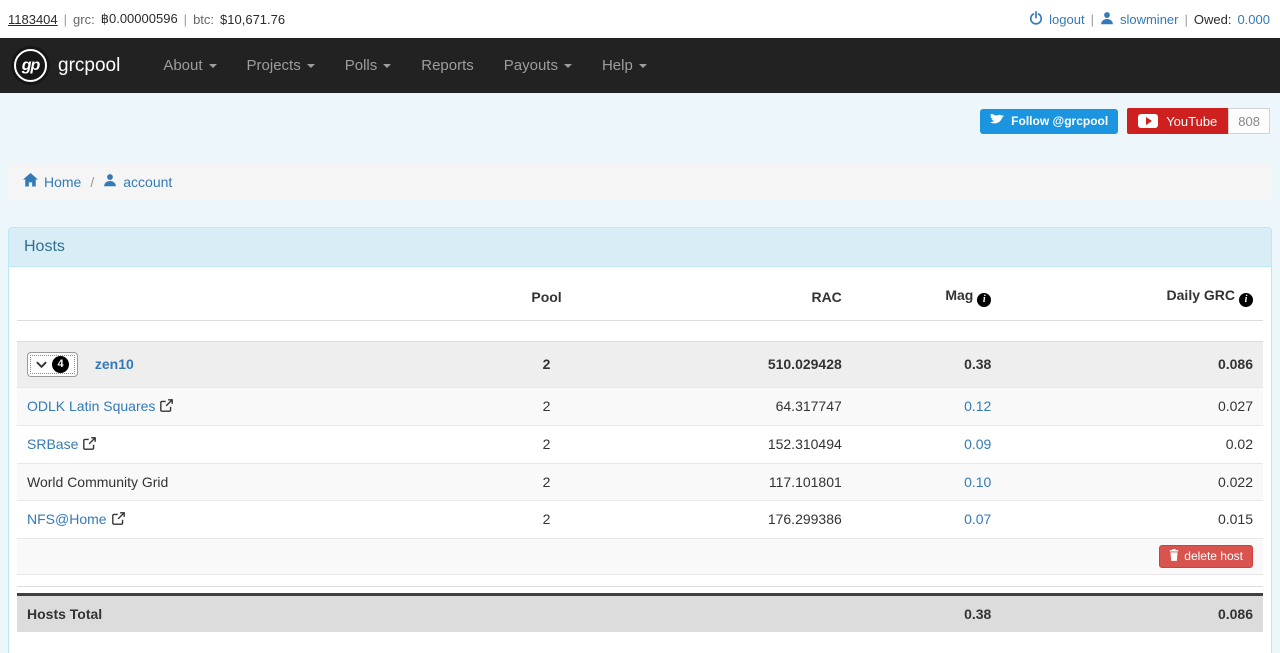  Describe the element at coordinates (640, 331) in the screenshot. I see `spacer-row` at that location.